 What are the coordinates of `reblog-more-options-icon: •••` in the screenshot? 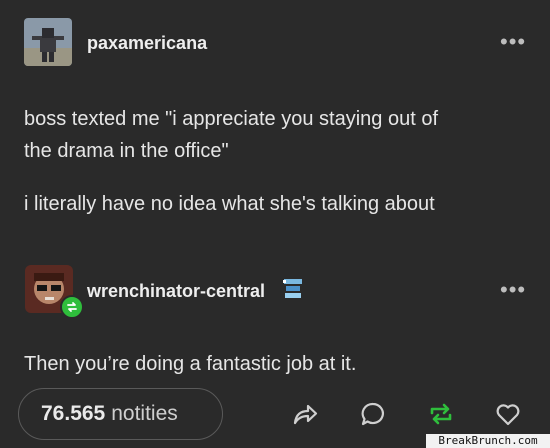 It's located at (513, 290).